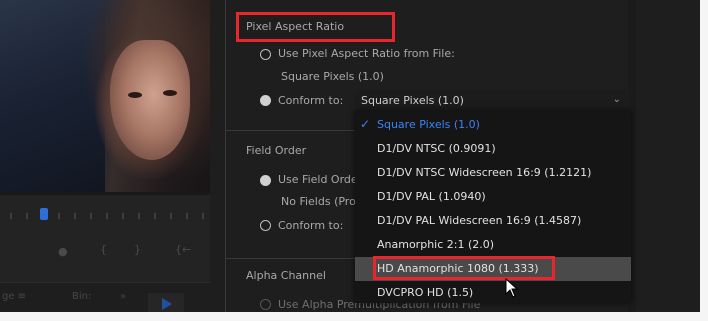 This screenshot has height=321, width=708. What do you see at coordinates (318, 201) in the screenshot?
I see `no-fields-label: No Fields (Pro` at bounding box center [318, 201].